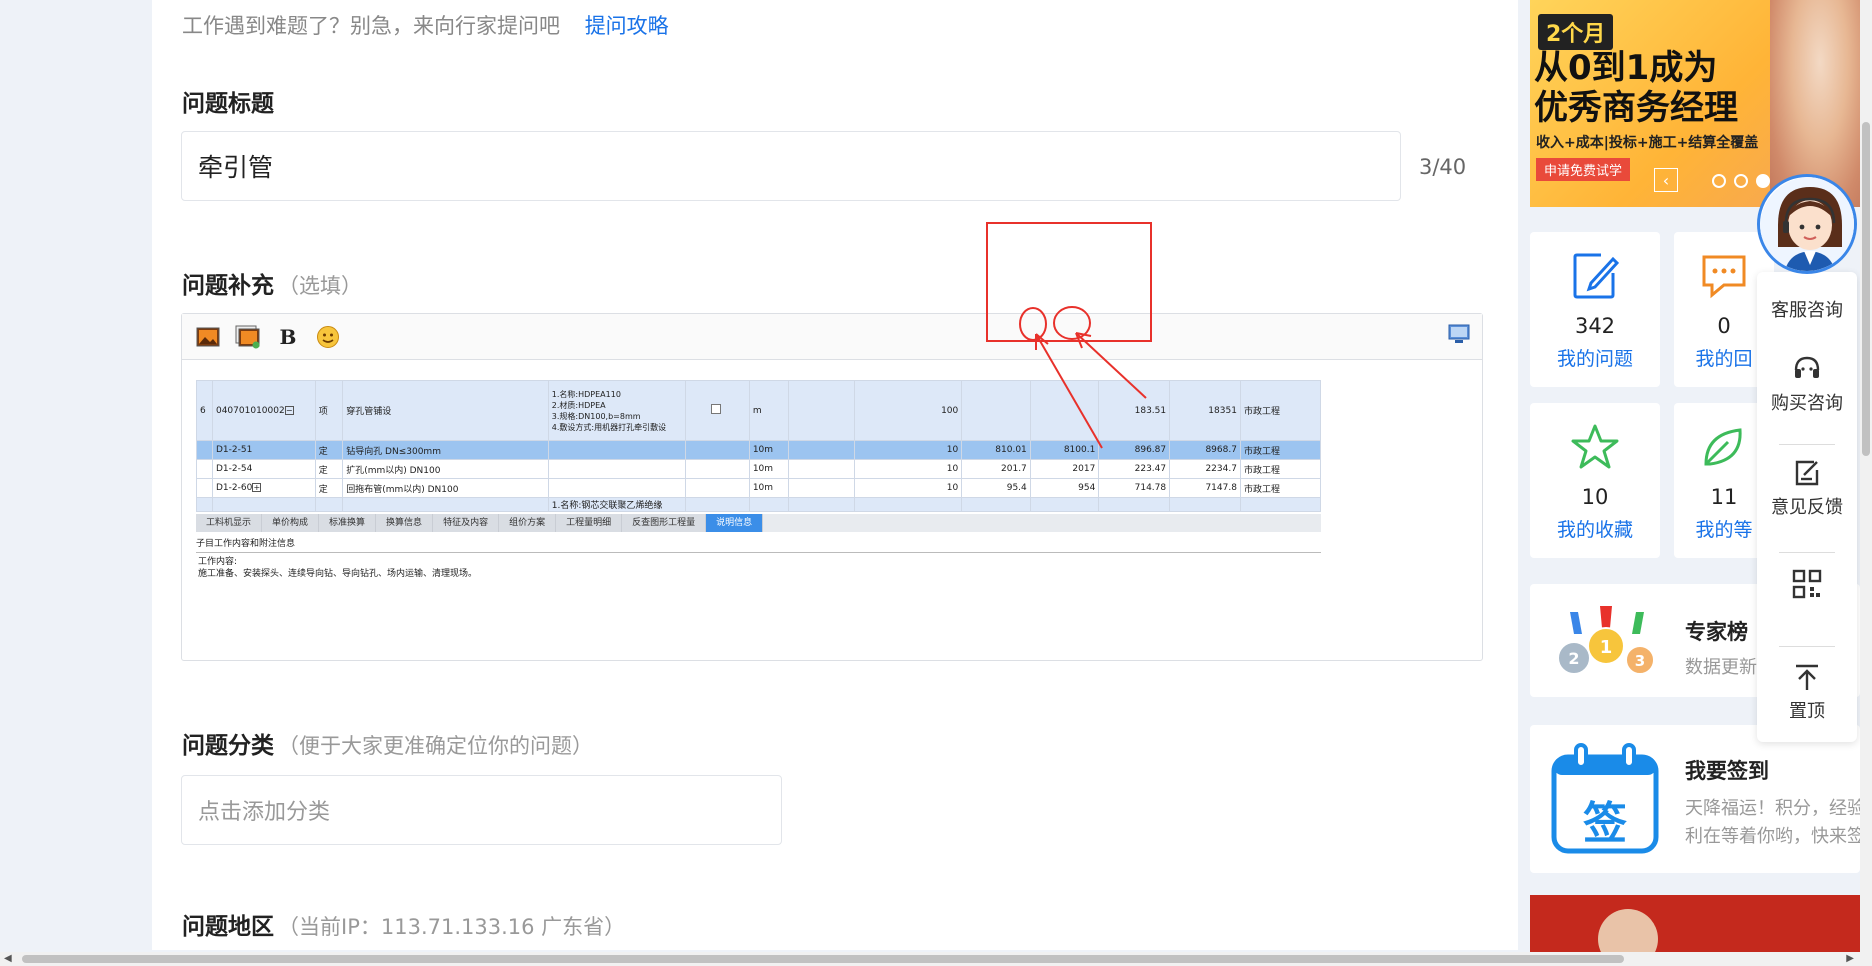 The width and height of the screenshot is (1872, 966). I want to click on scroll-right-icon: ▶, so click(1850, 958).